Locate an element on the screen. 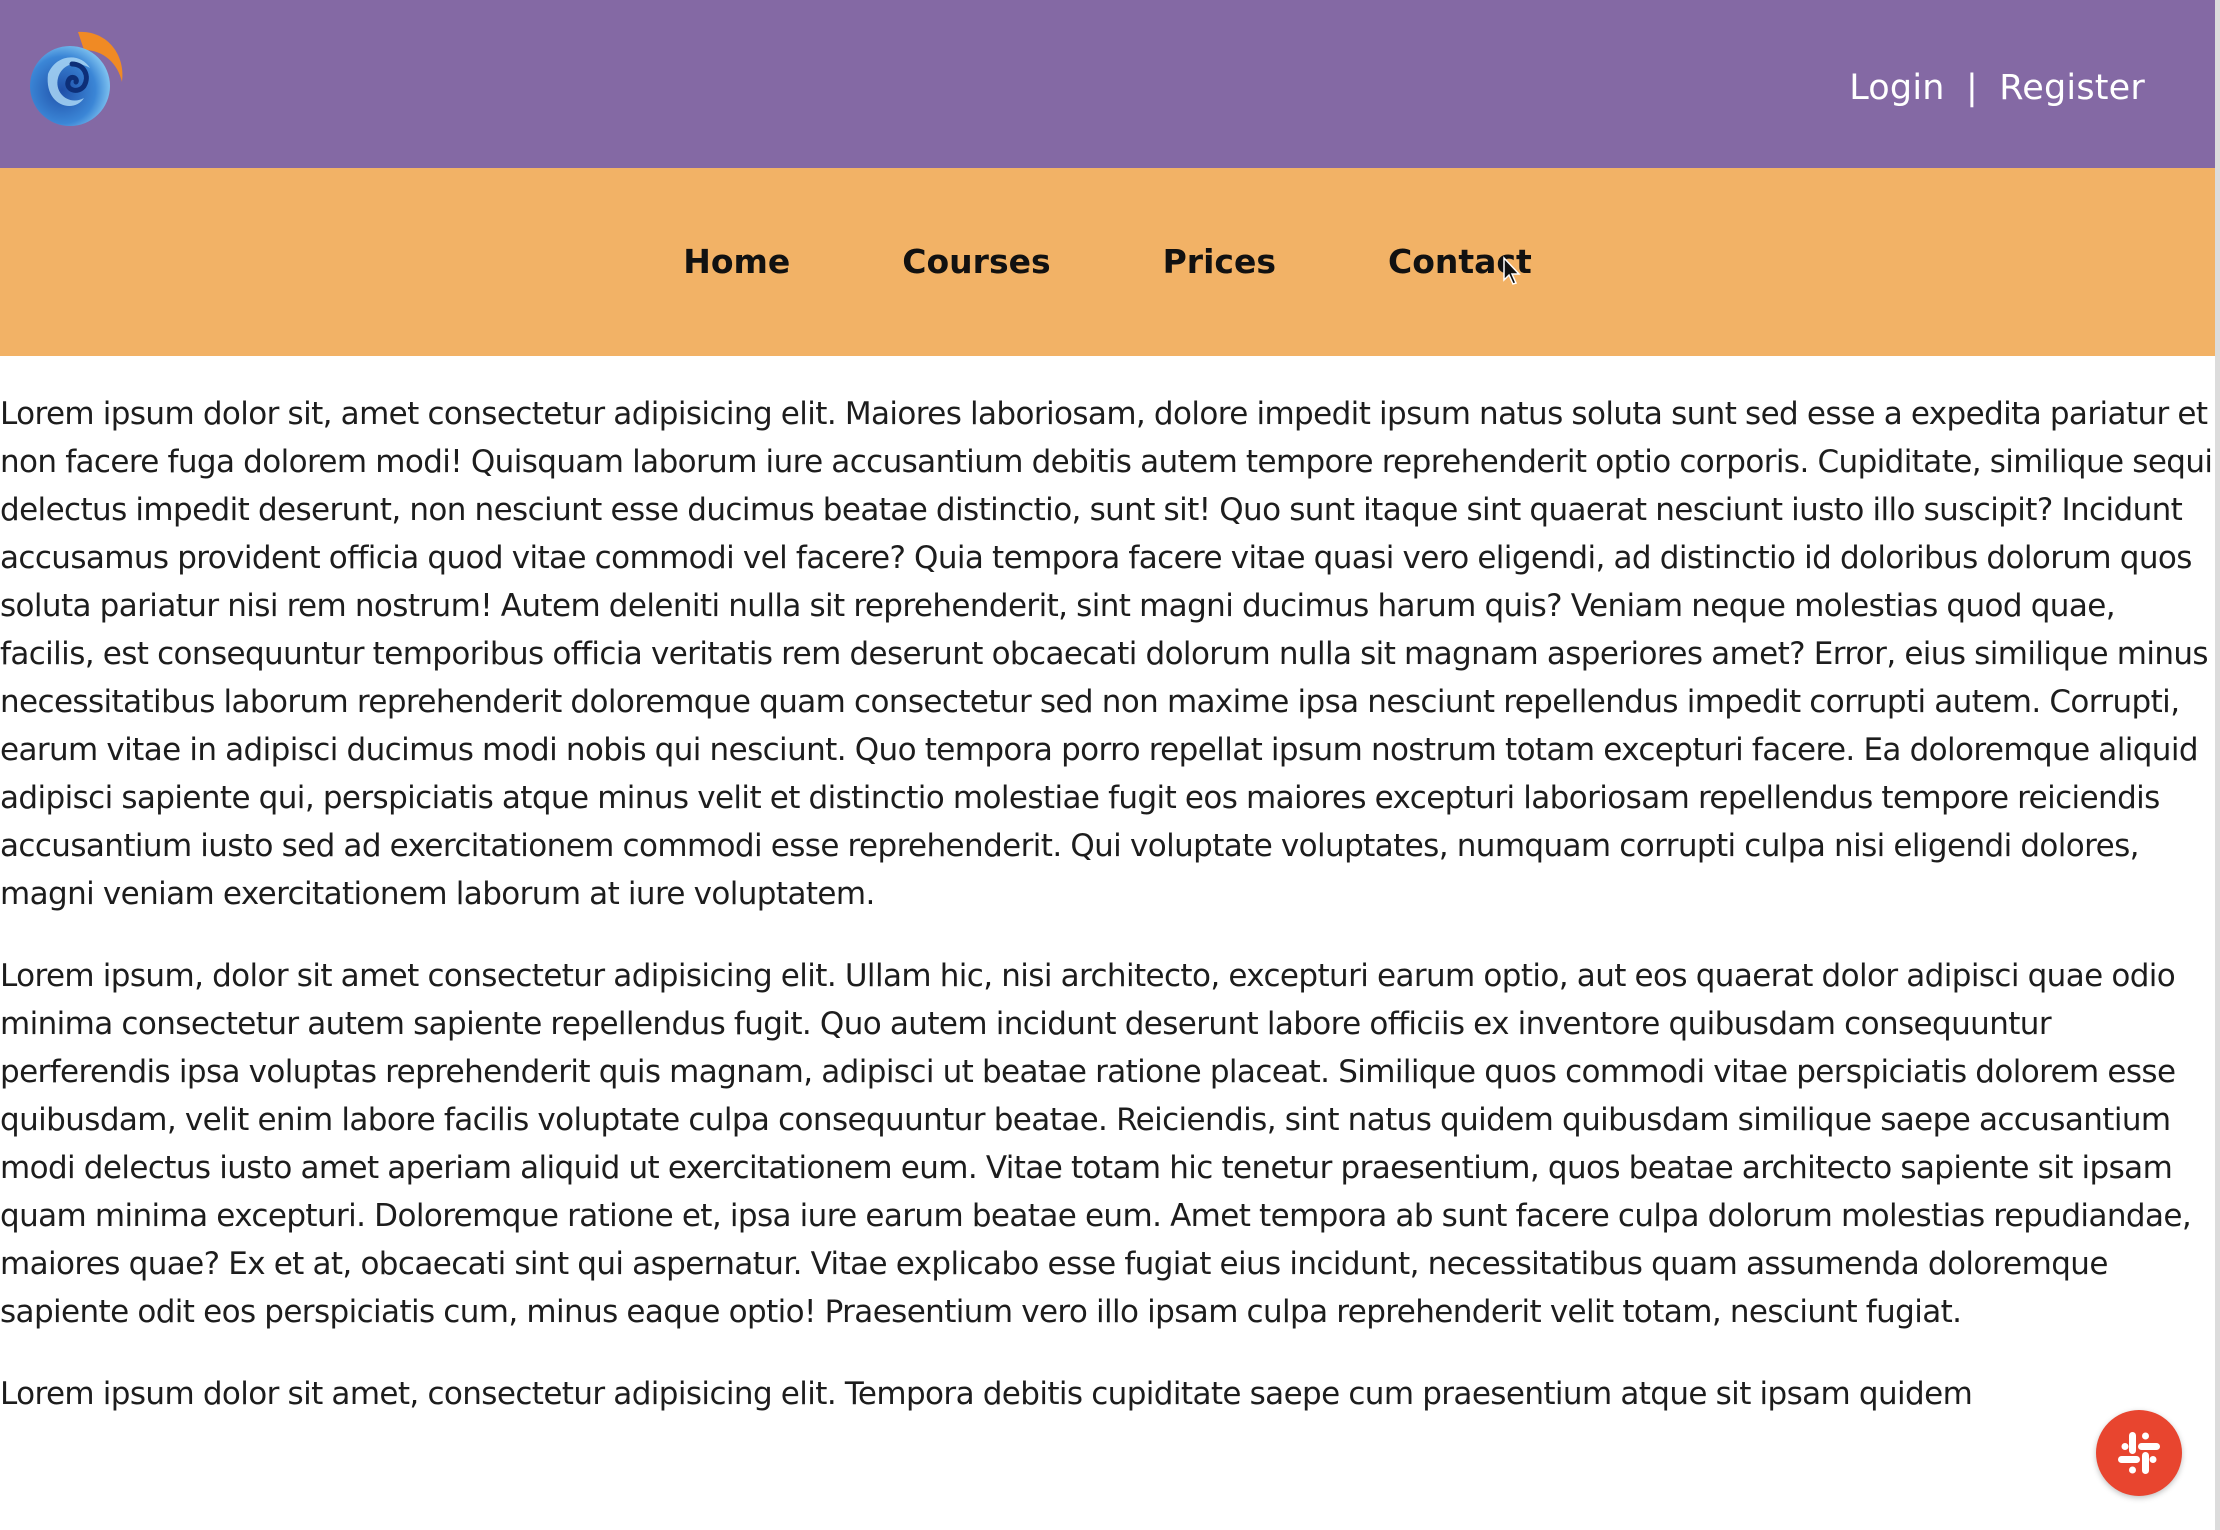 This screenshot has width=2220, height=1530. login-link: Login is located at coordinates (1896, 88).